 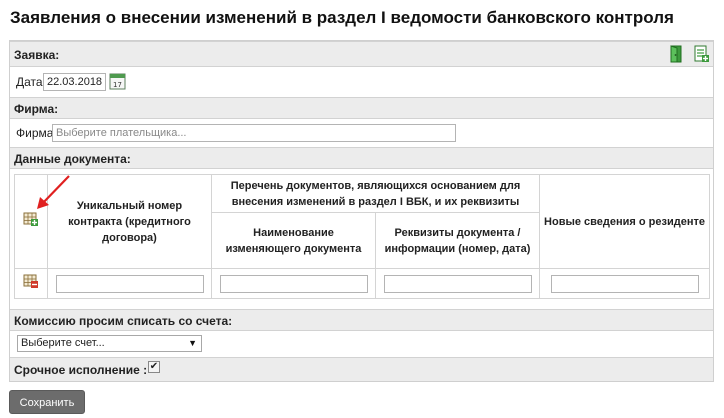 What do you see at coordinates (154, 367) in the screenshot?
I see `urgent-checkbox: ✔` at bounding box center [154, 367].